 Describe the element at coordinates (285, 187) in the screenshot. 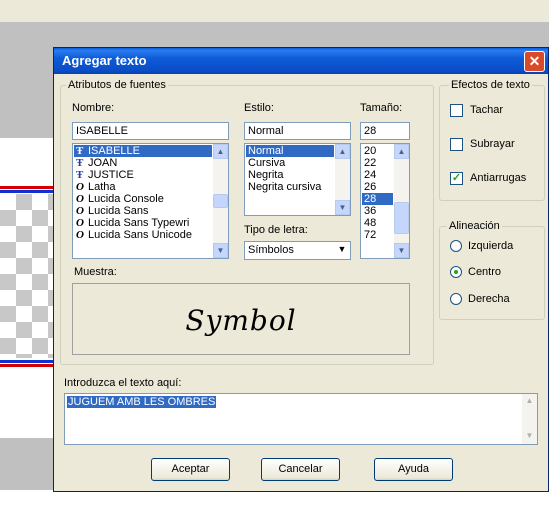

I see `list-item-label: Negrita cursiva` at that location.